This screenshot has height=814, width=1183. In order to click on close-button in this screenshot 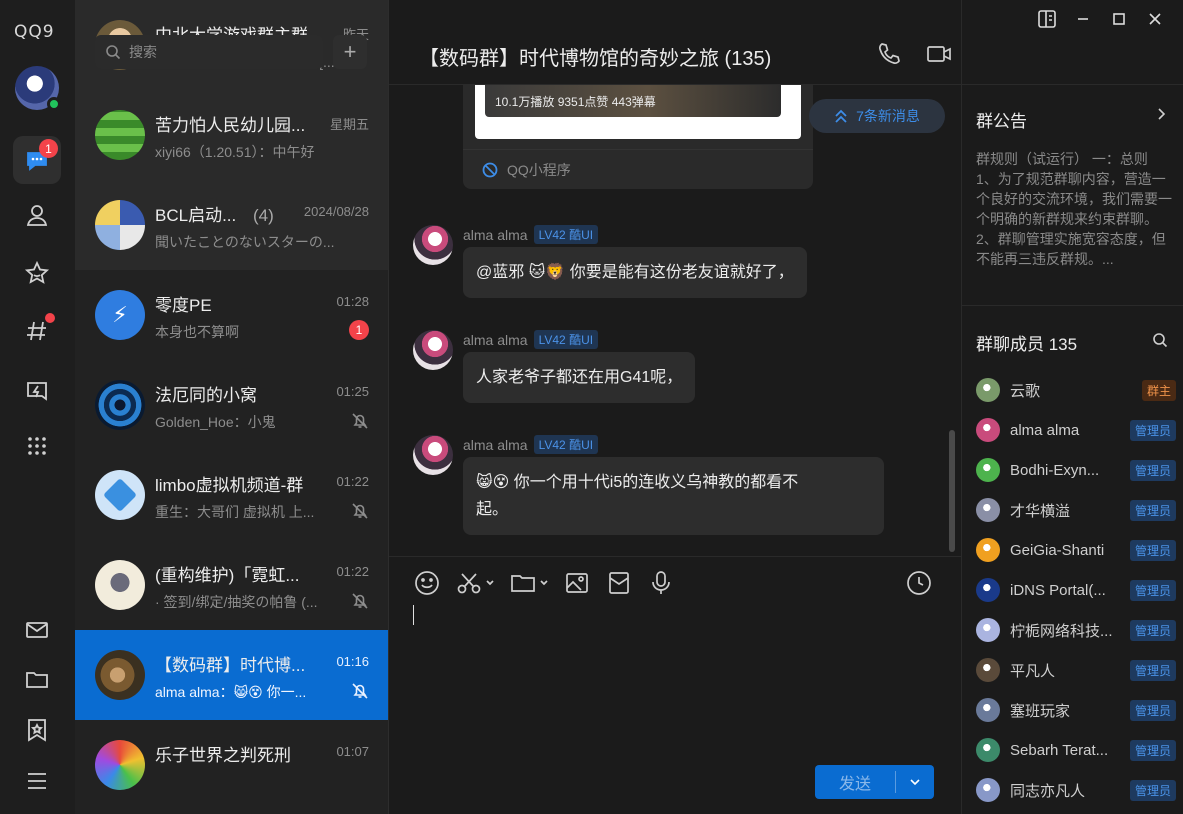, I will do `click(1155, 21)`.